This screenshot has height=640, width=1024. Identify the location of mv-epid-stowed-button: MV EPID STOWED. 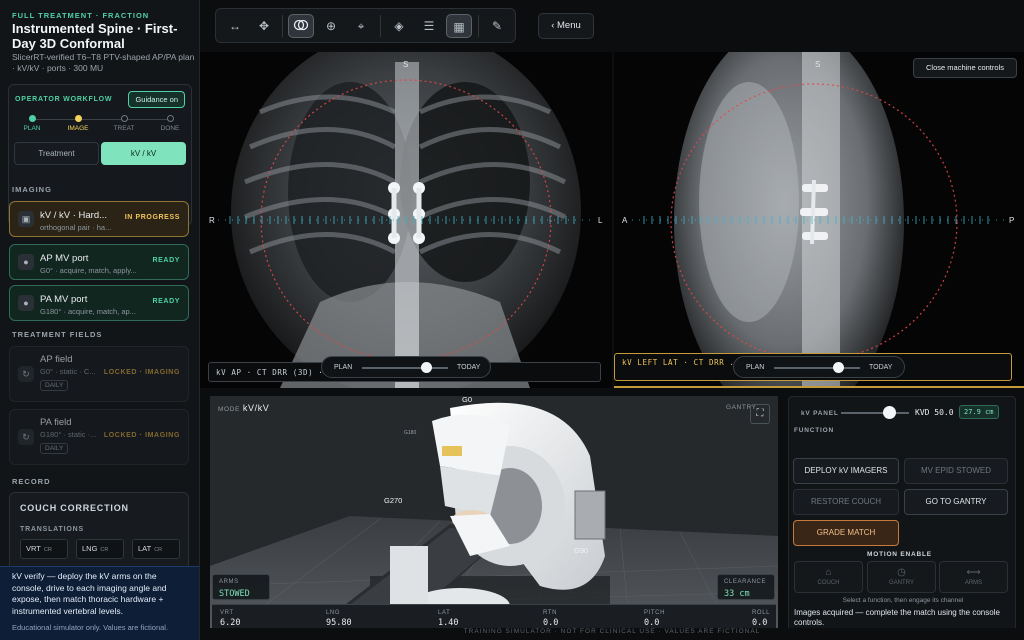
(956, 471).